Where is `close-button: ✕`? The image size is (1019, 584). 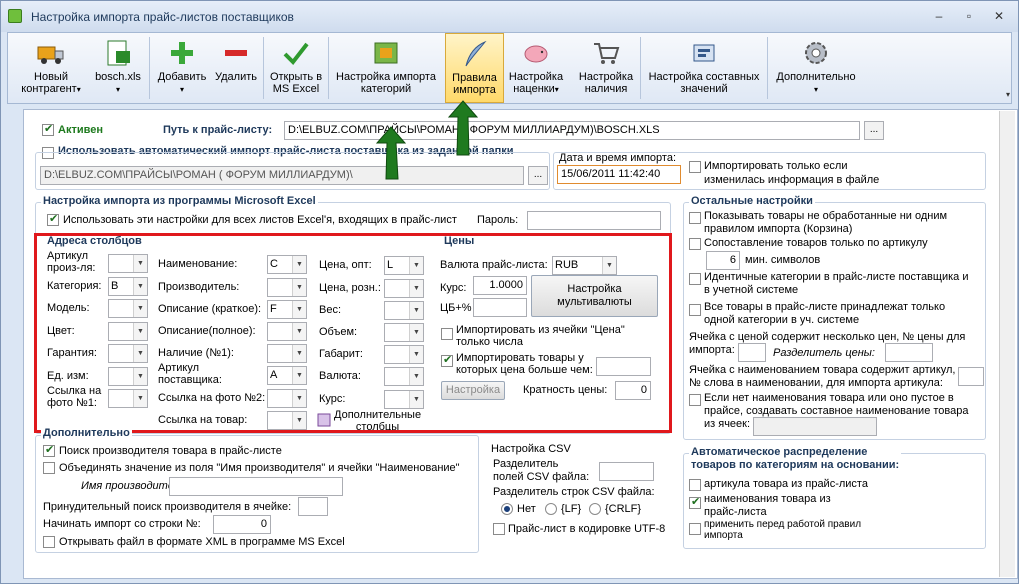
close-button: ✕ is located at coordinates (999, 16).